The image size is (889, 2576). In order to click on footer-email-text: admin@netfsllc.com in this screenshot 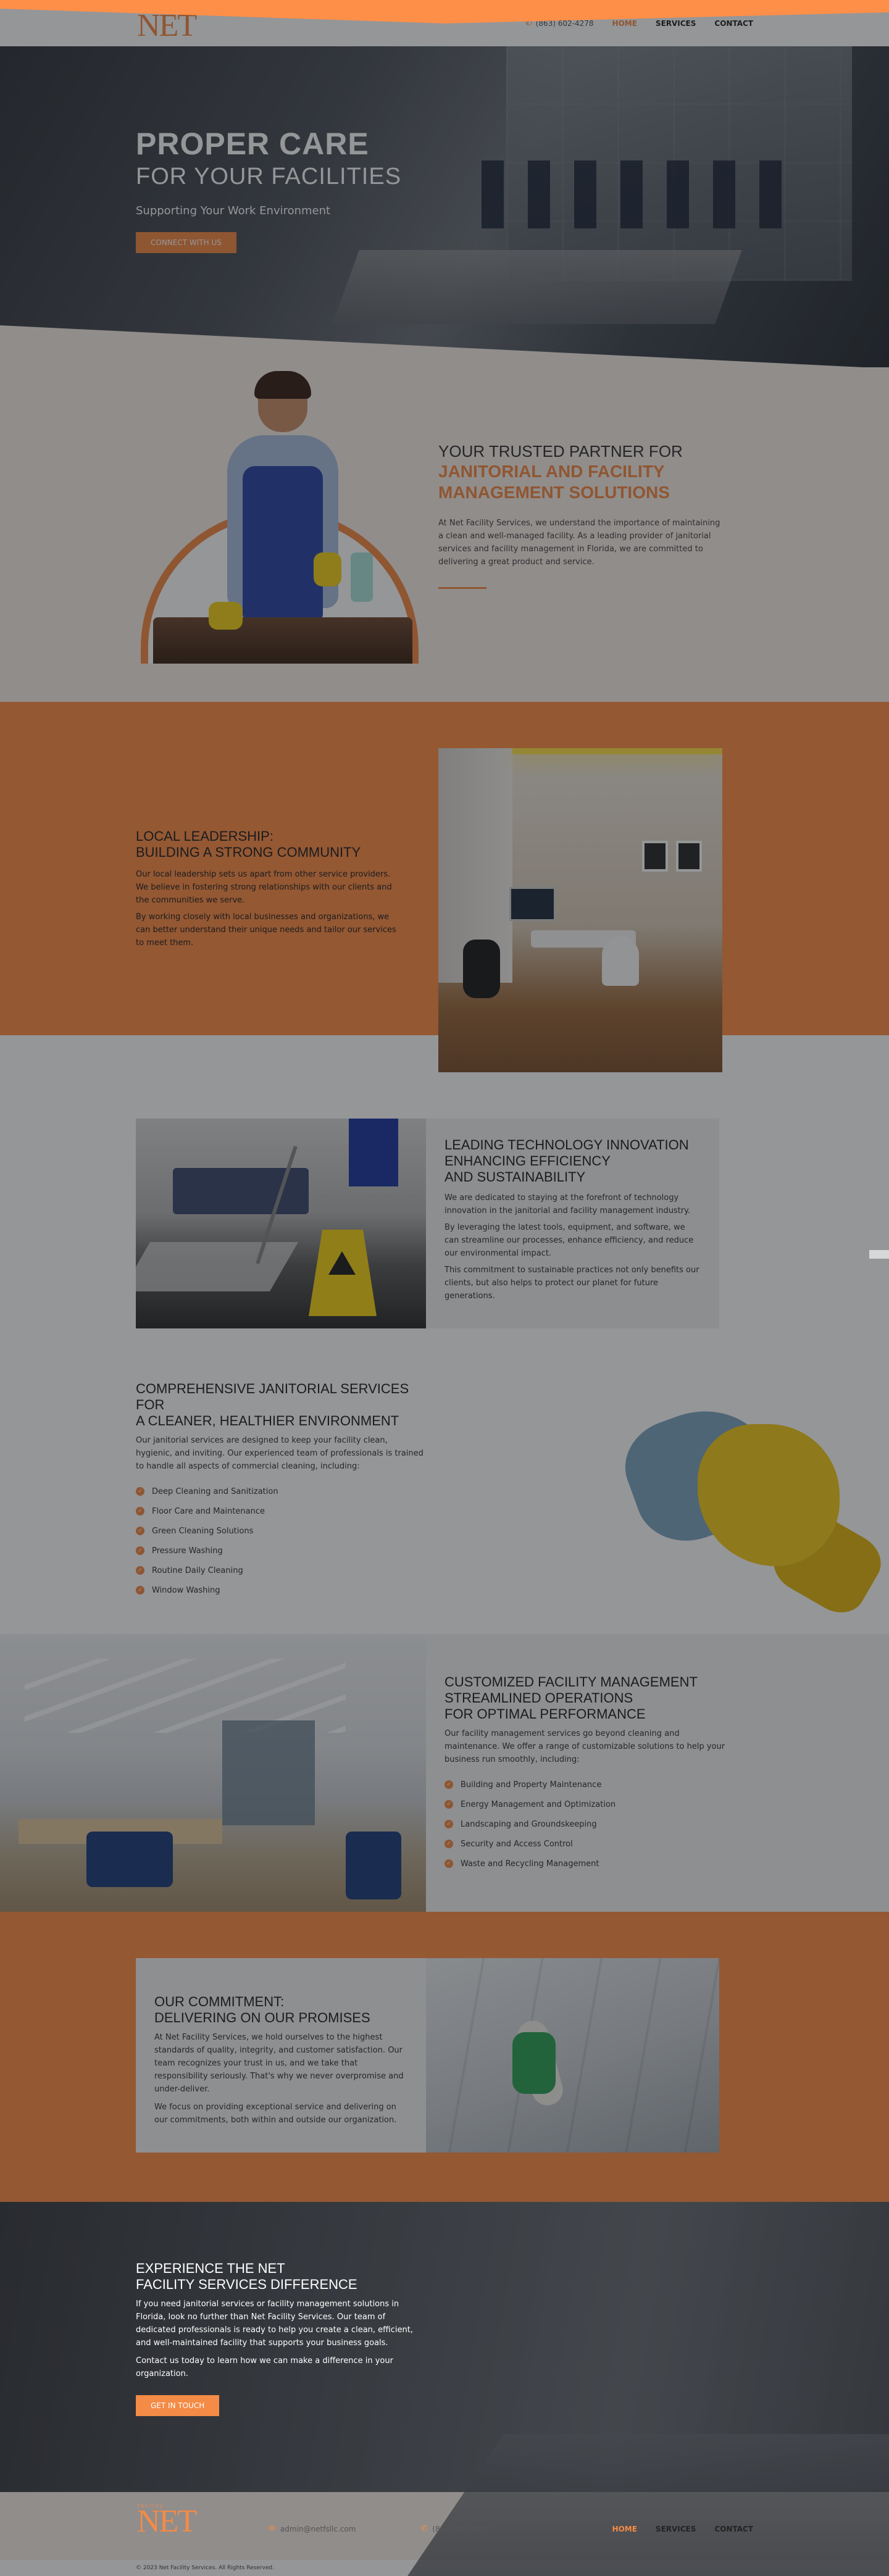, I will do `click(318, 2529)`.